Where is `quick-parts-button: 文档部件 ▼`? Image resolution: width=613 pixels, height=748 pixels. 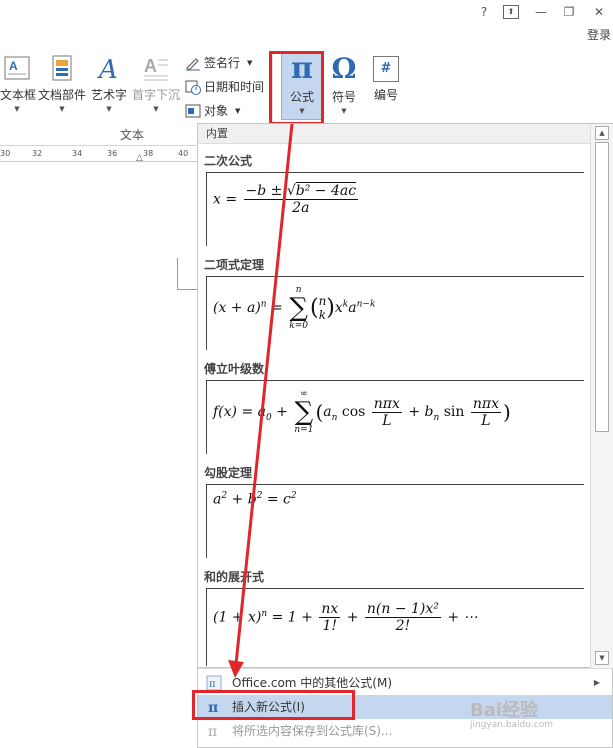 quick-parts-button: 文档部件 ▼ is located at coordinates (62, 83).